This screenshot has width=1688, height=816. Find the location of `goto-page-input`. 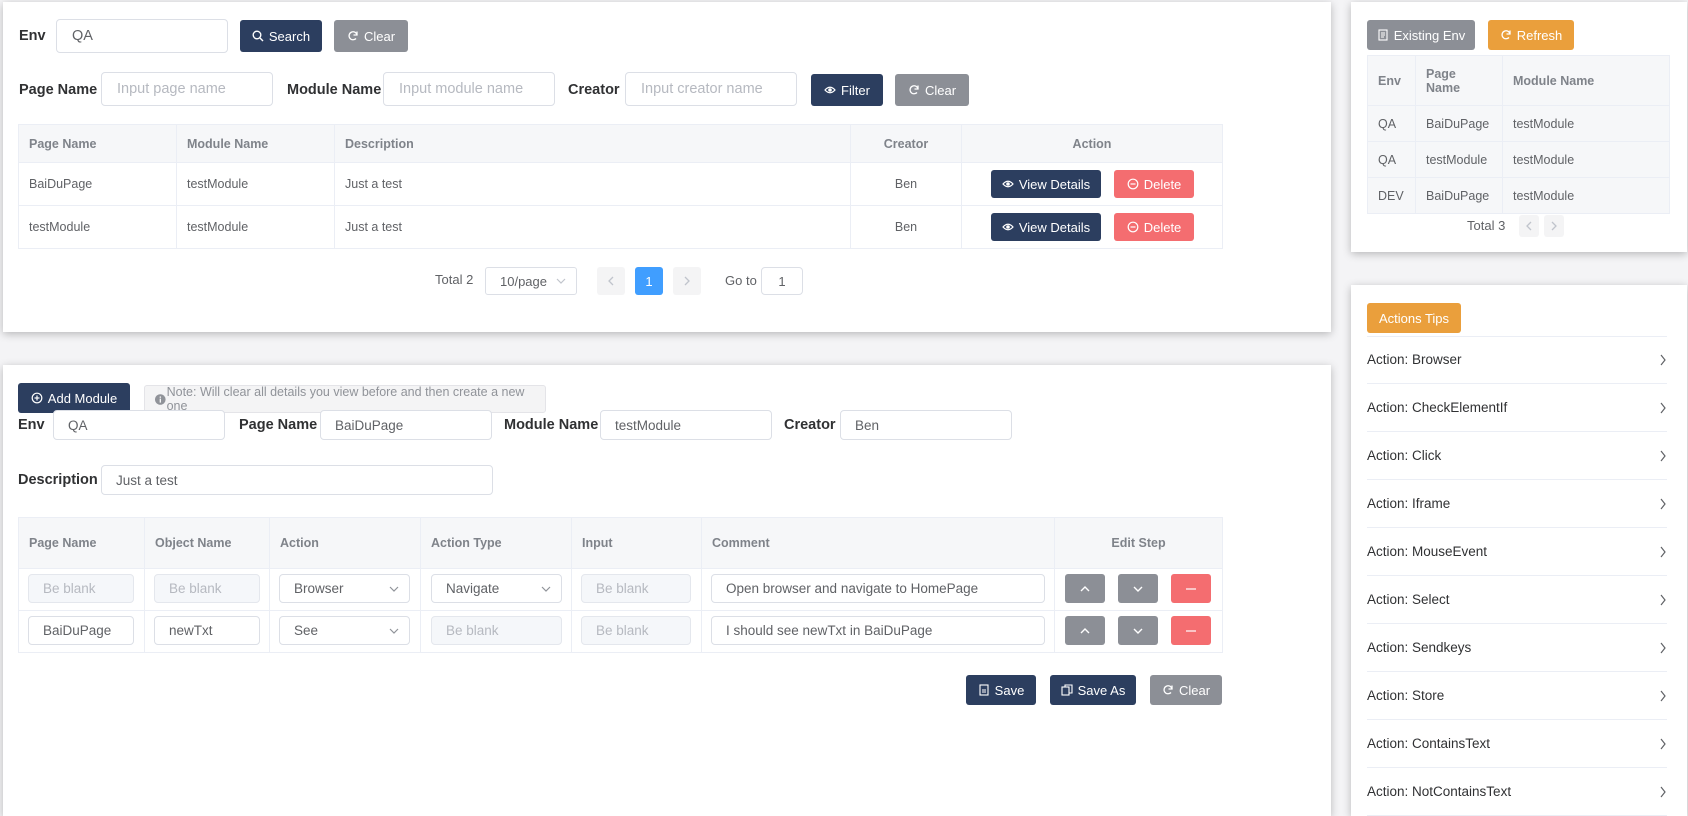

goto-page-input is located at coordinates (782, 281).